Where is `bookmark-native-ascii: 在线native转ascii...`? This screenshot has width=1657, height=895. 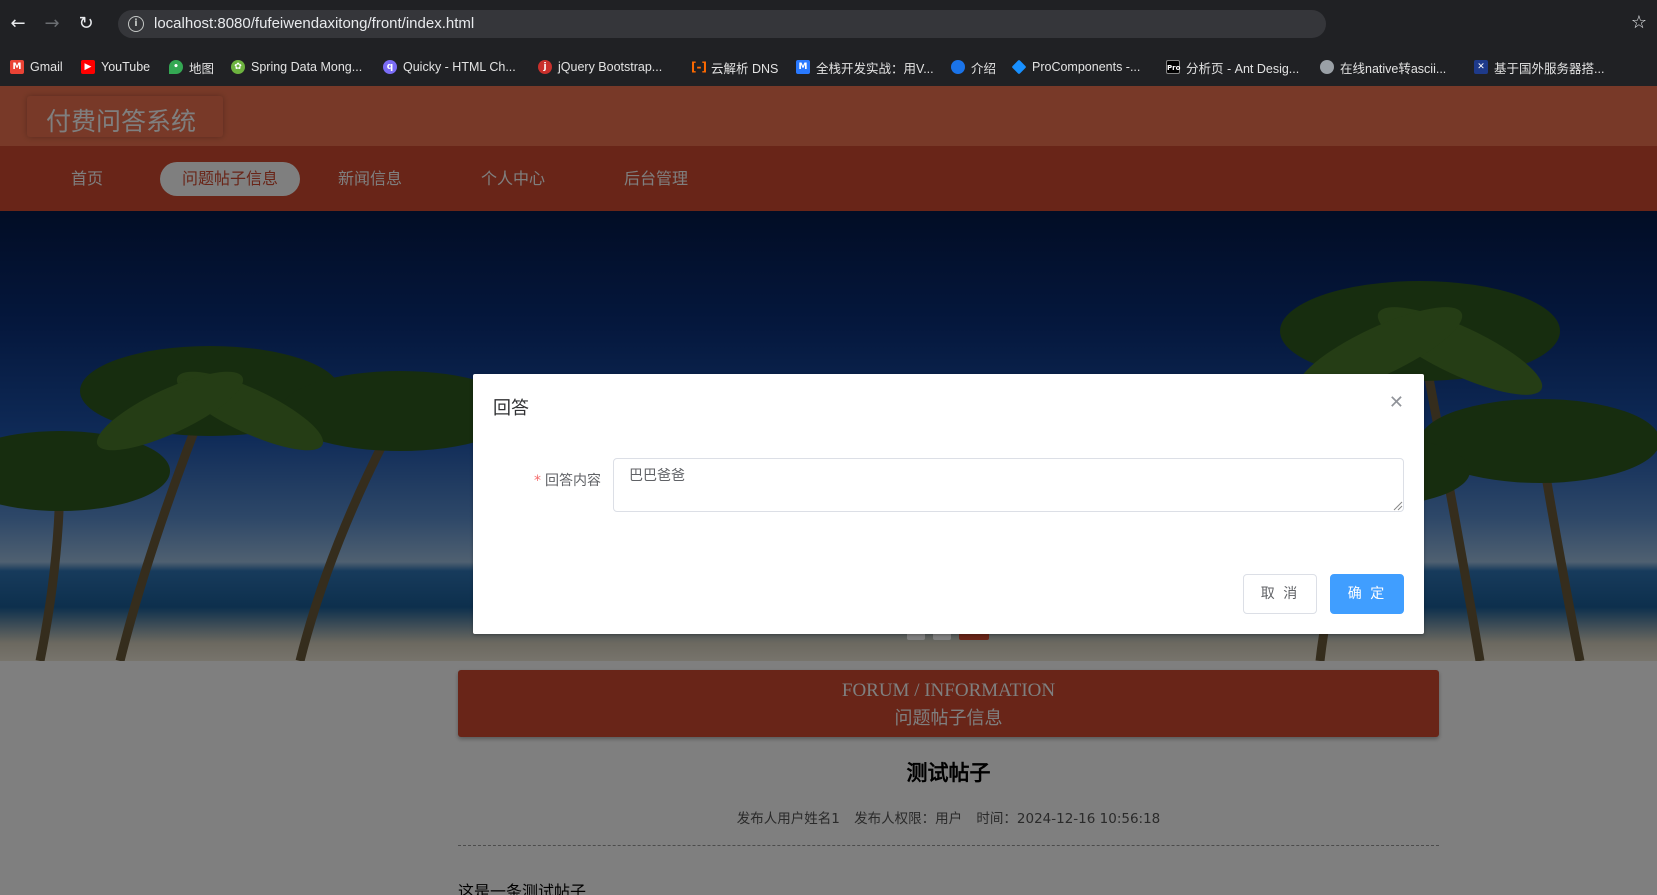
bookmark-native-ascii: 在线native转ascii... is located at coordinates (1383, 67).